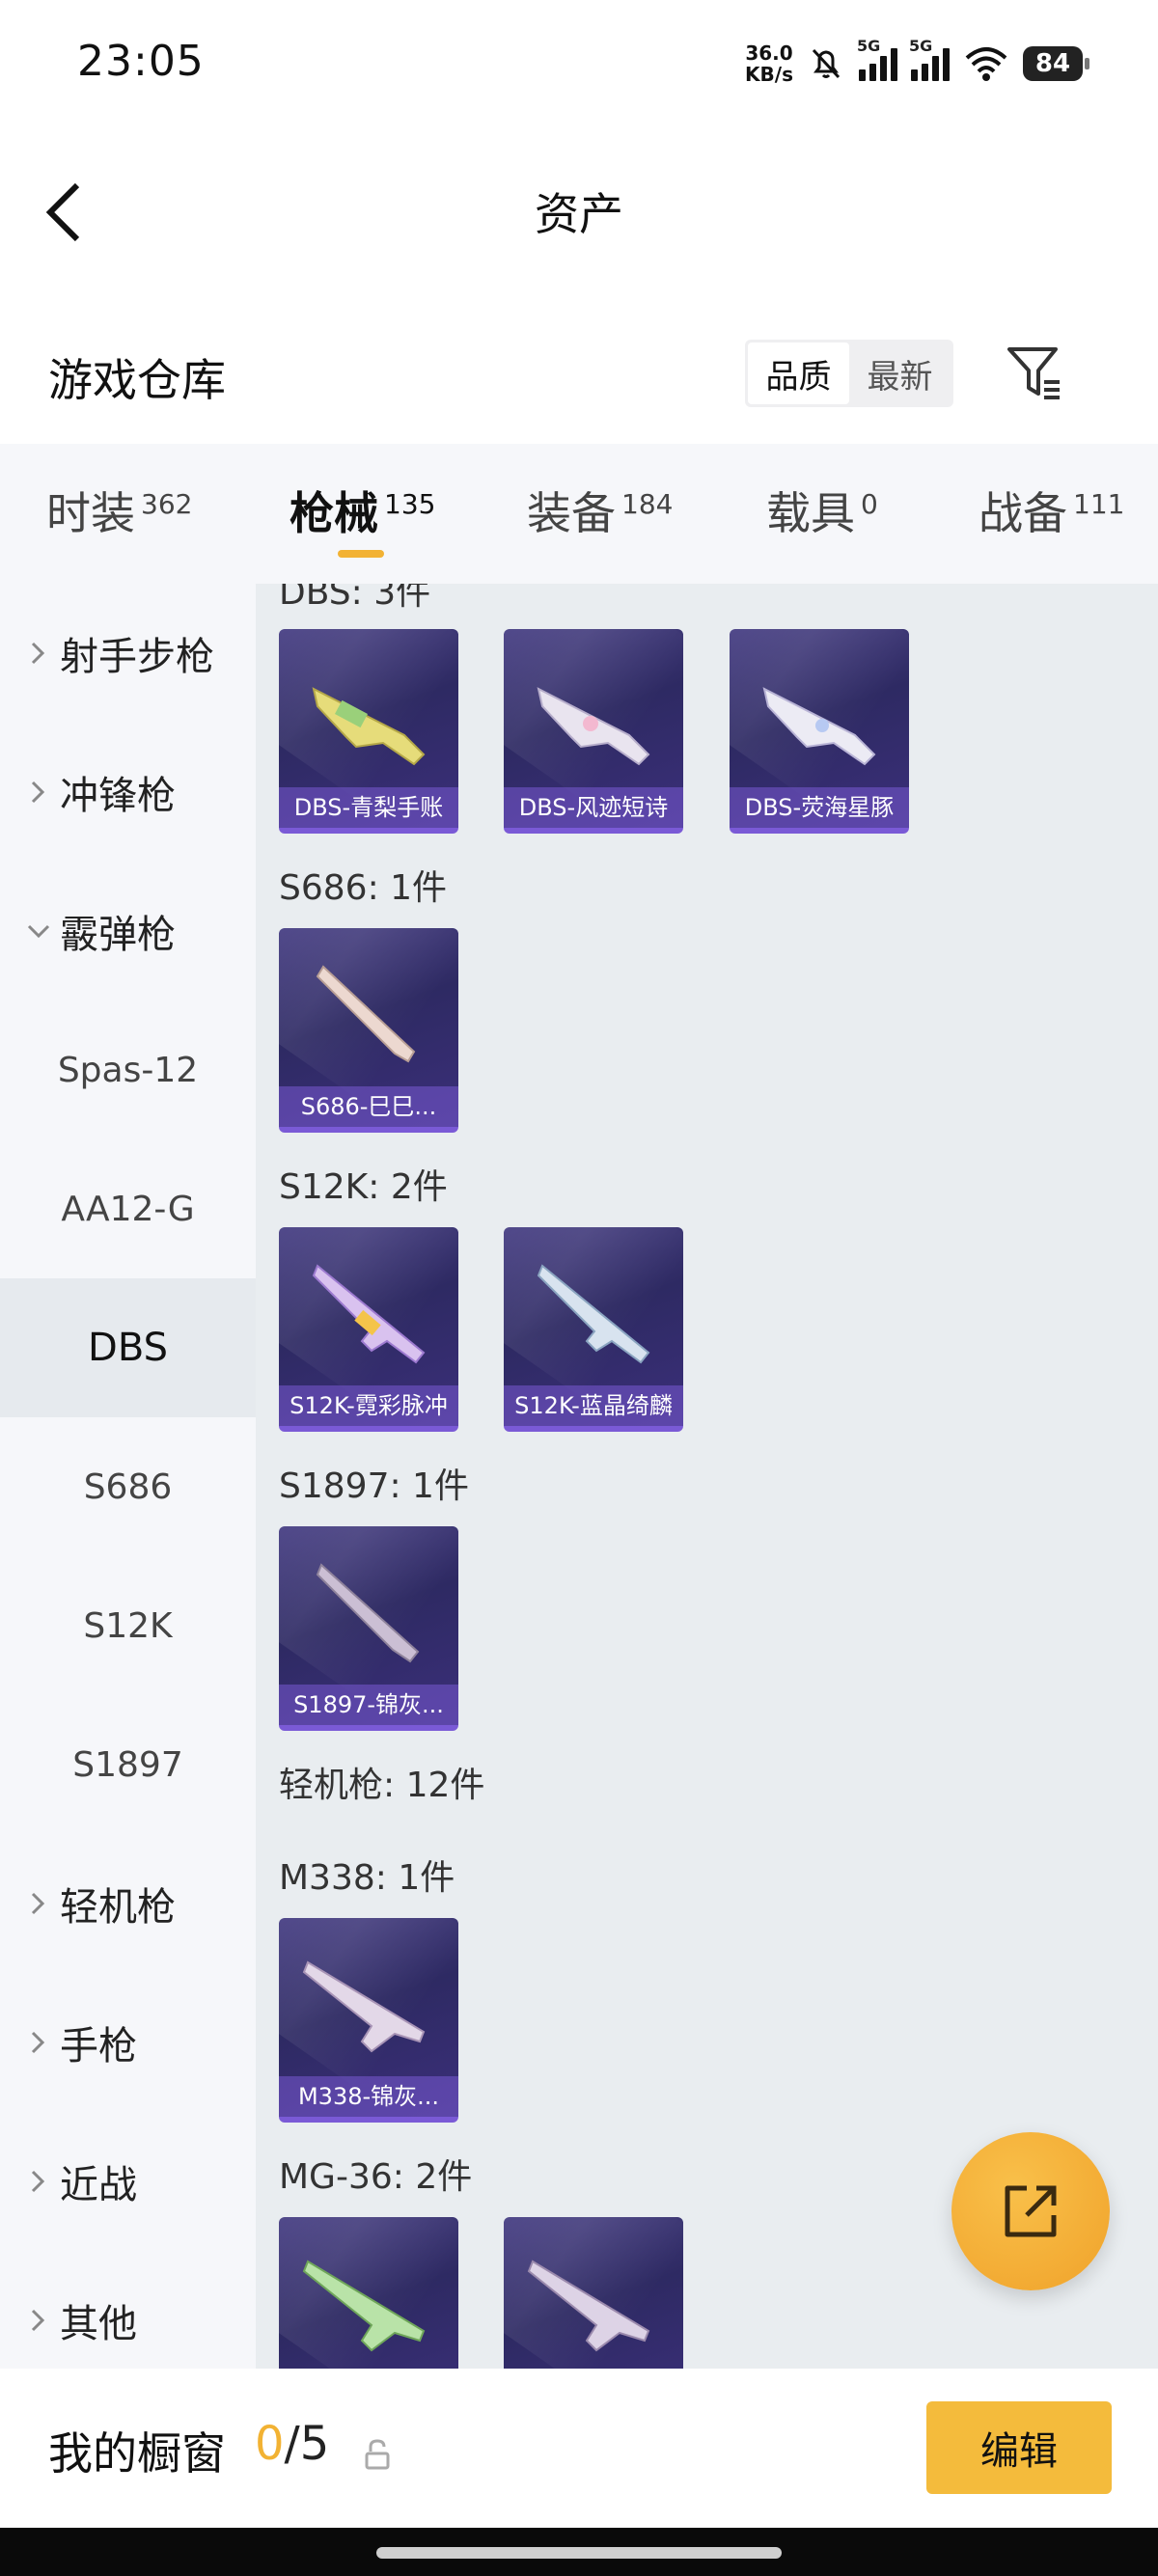  What do you see at coordinates (798, 373) in the screenshot?
I see `sort-option-quality: 品质` at bounding box center [798, 373].